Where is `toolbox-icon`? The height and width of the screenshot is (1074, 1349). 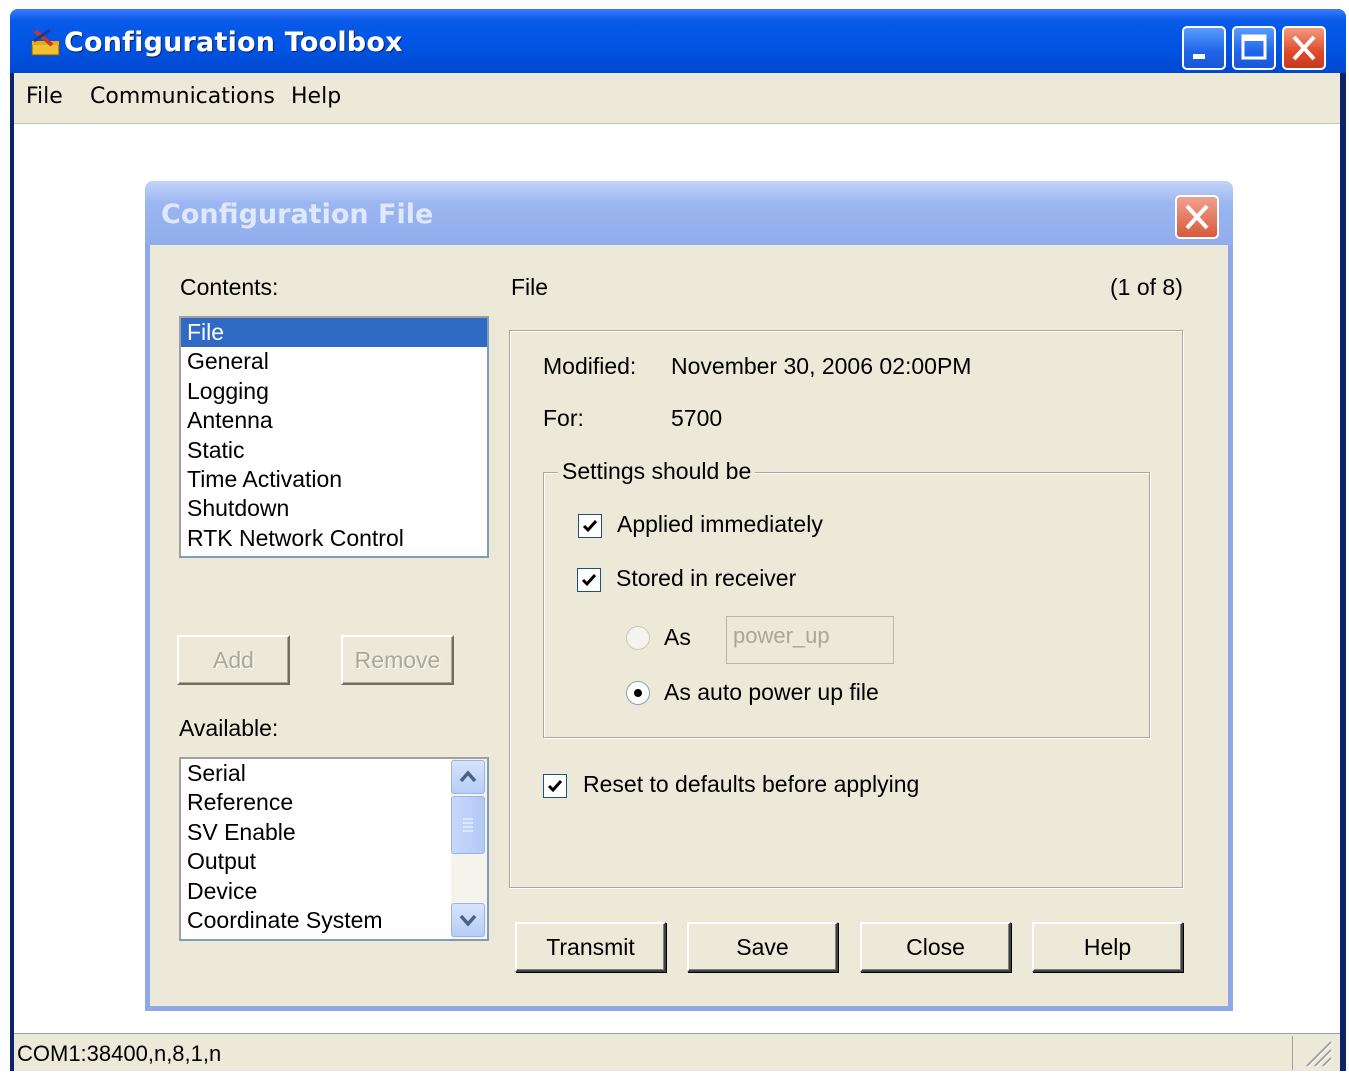
toolbox-icon is located at coordinates (45, 42).